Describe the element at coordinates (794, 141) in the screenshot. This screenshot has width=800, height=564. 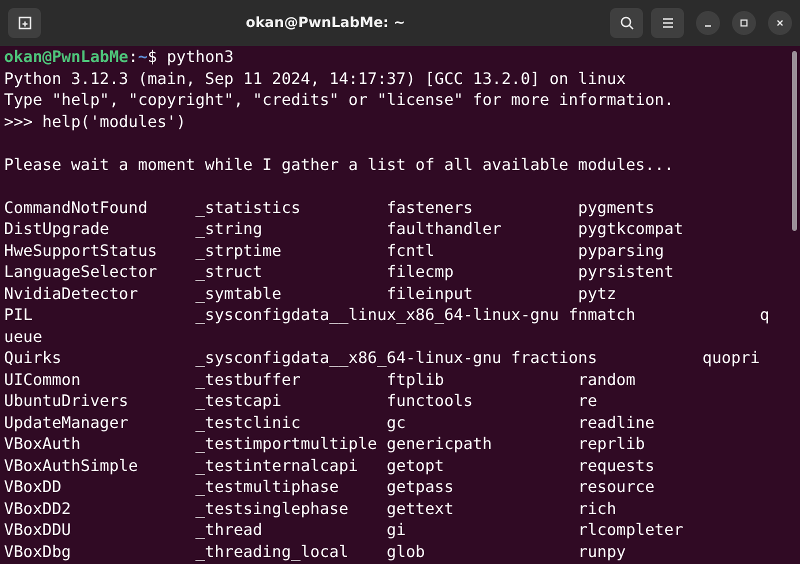
I see `scrollbar-thumb` at that location.